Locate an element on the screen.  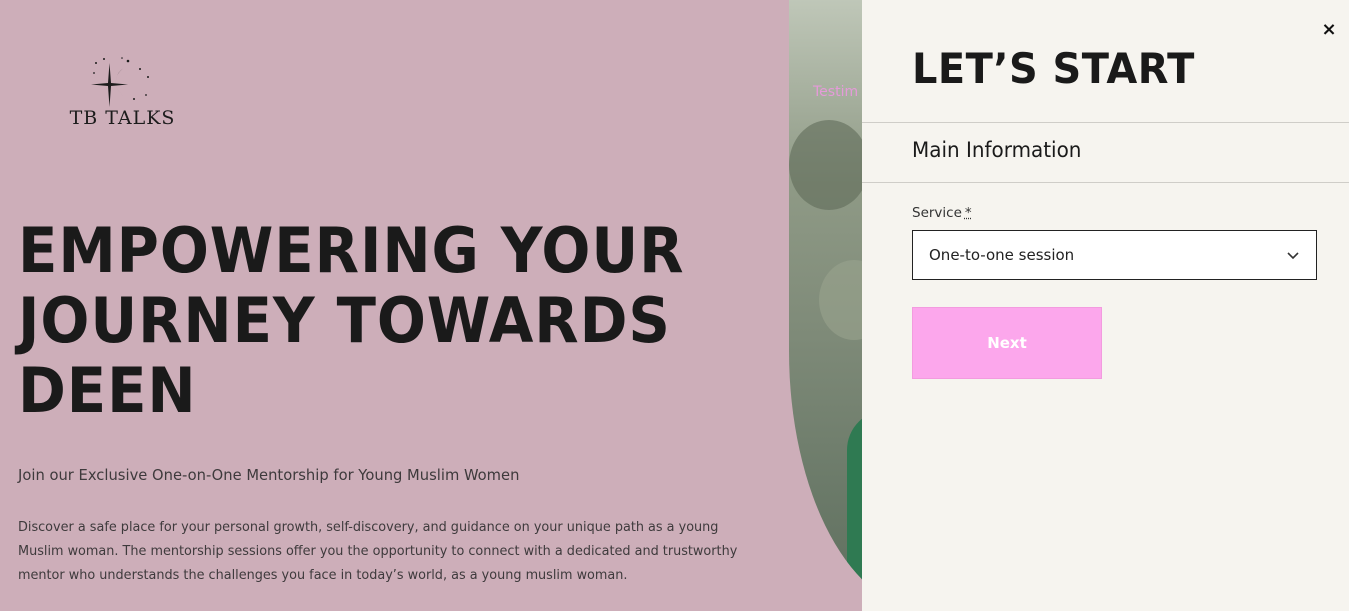
brand-name: TB TALKS is located at coordinates (122, 118).